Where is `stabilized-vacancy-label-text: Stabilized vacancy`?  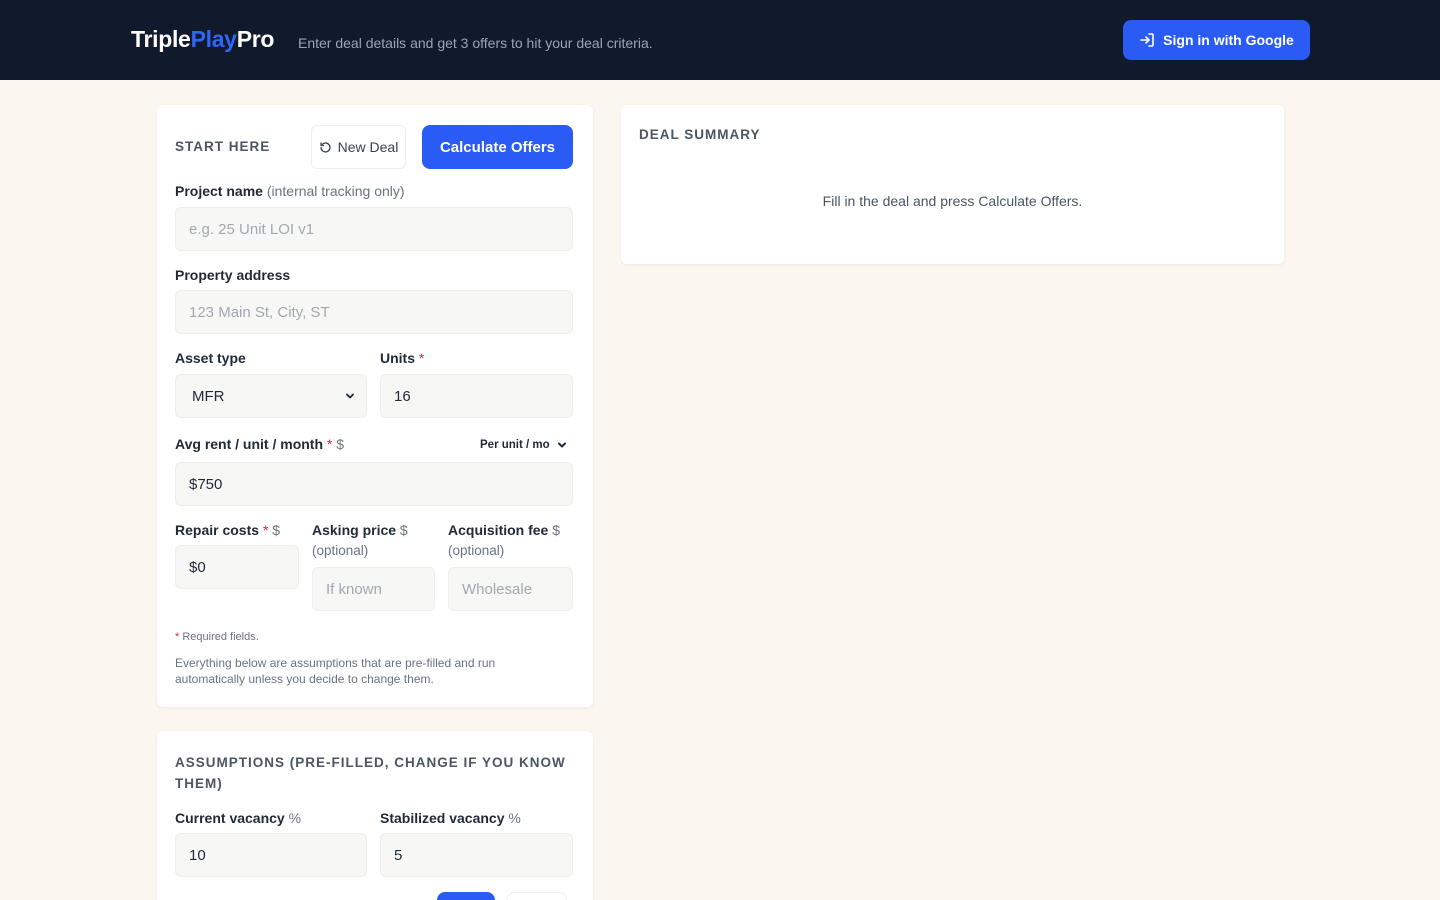 stabilized-vacancy-label-text: Stabilized vacancy is located at coordinates (442, 818).